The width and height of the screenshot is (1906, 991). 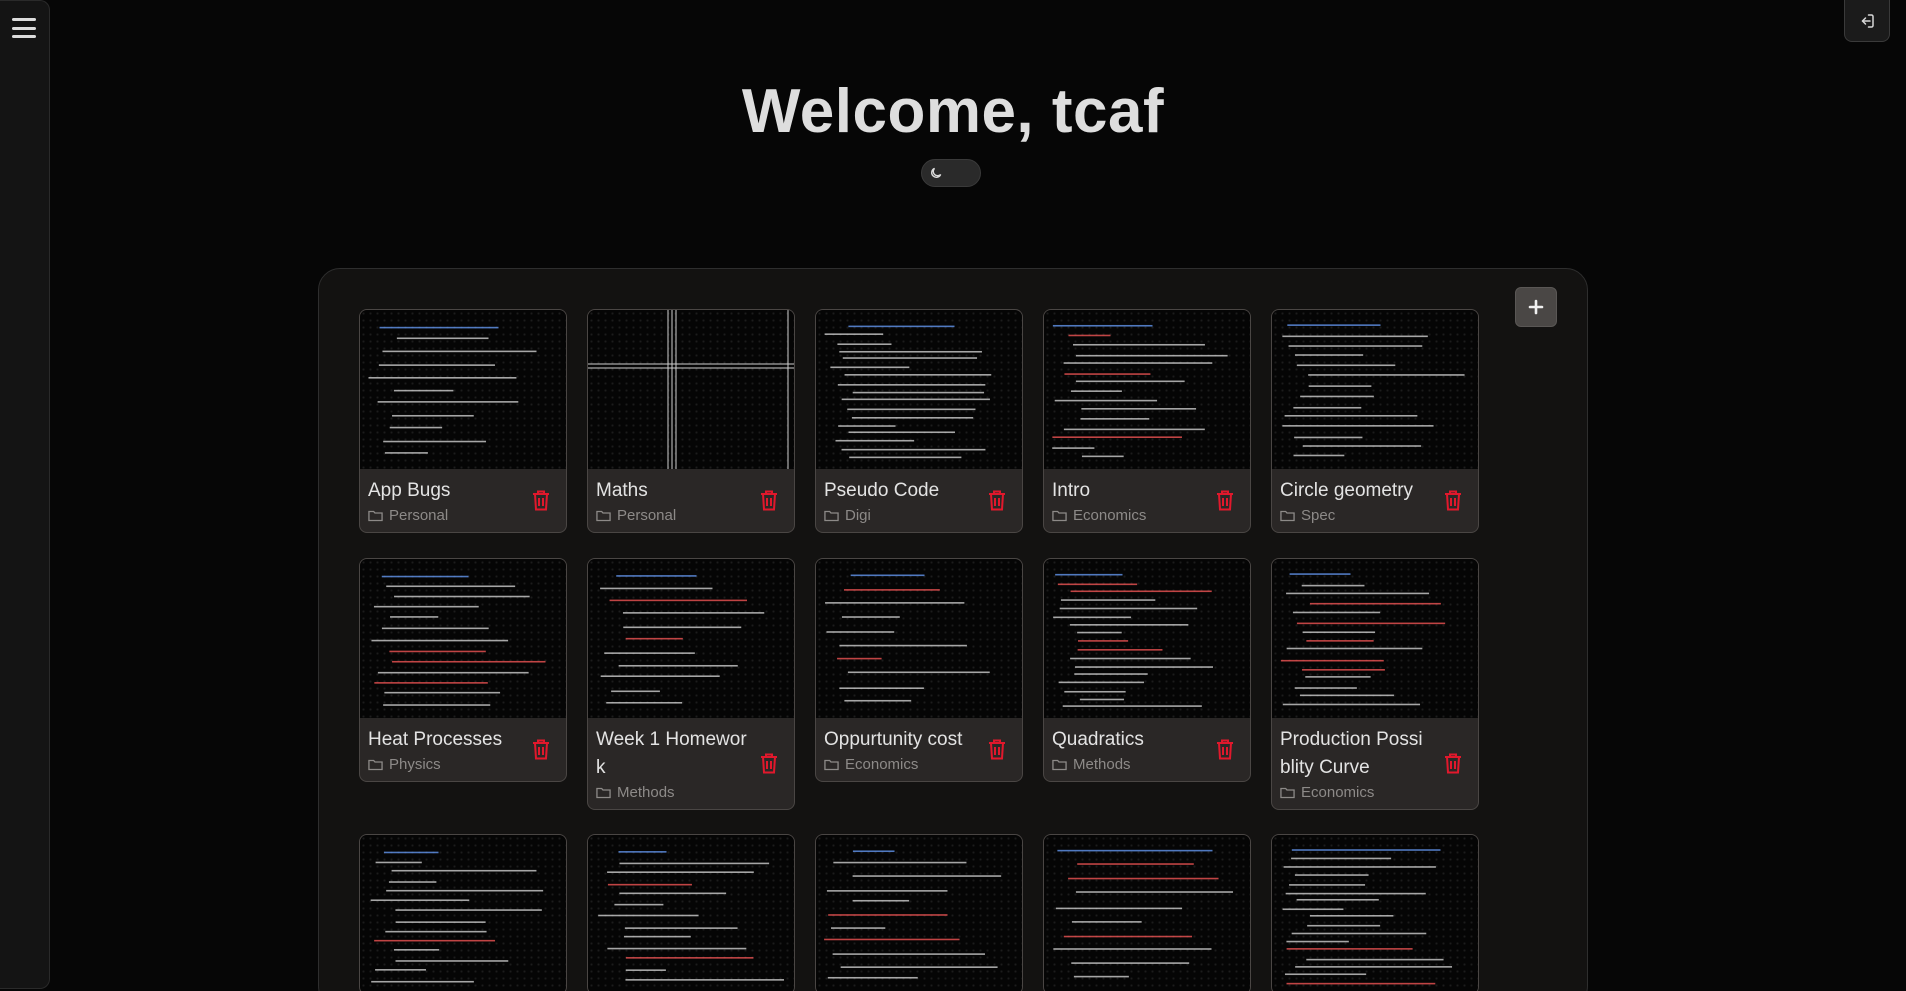 I want to click on note-card: Intro Economics, so click(x=1147, y=421).